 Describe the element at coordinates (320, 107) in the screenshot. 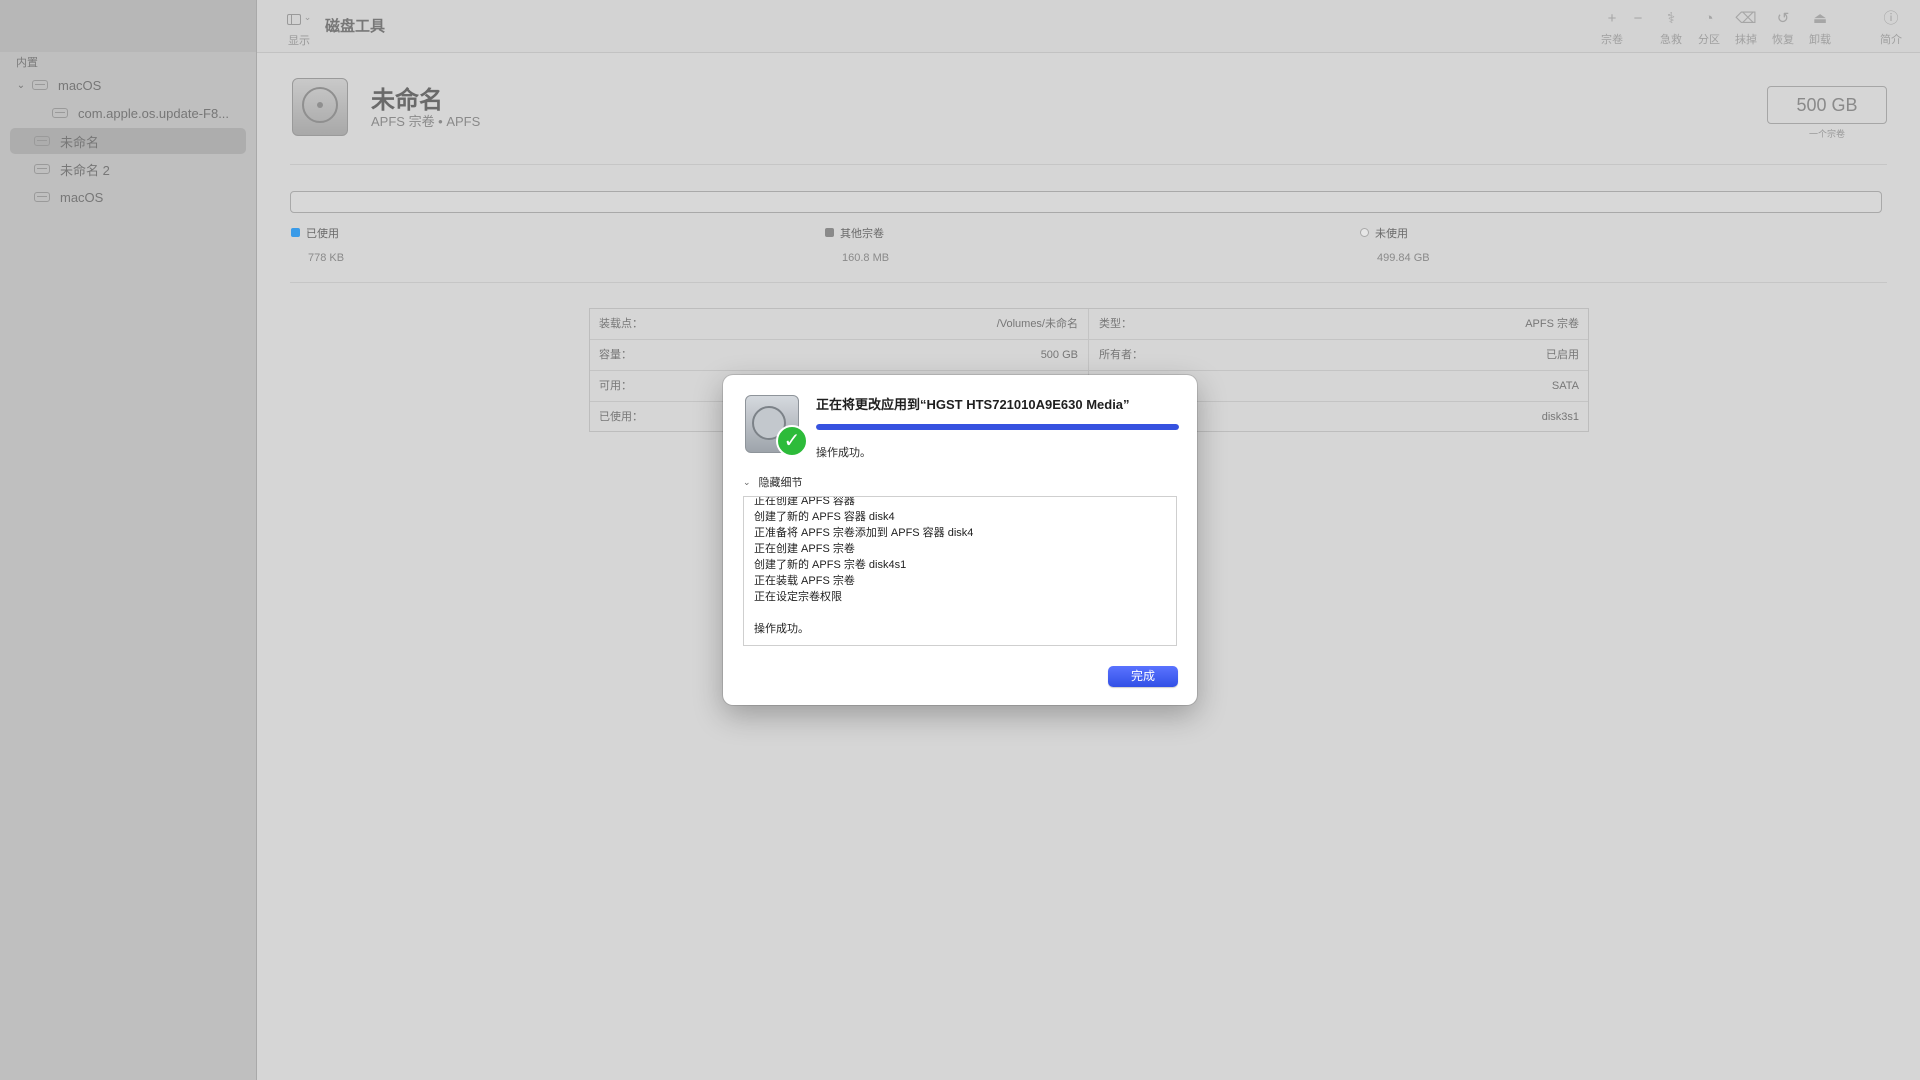

I see `hard-drive-icon` at that location.